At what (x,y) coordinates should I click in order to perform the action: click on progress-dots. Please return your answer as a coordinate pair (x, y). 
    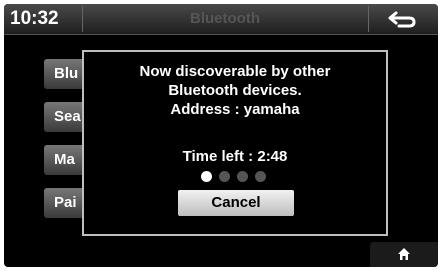
    Looking at the image, I should click on (241, 177).